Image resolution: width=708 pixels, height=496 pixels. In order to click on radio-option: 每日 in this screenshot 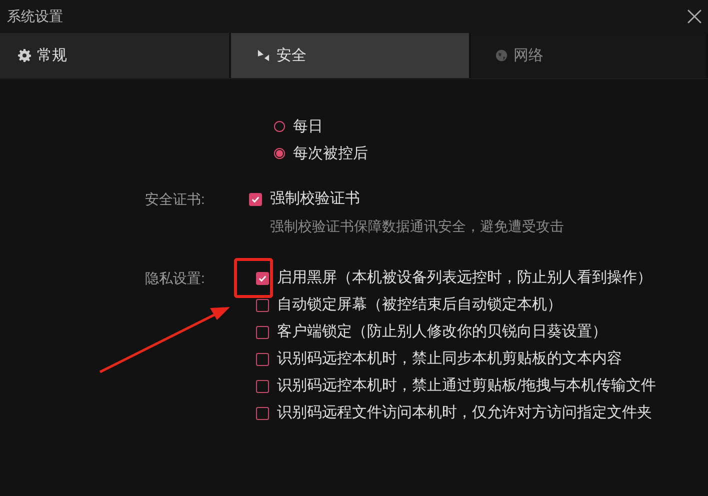, I will do `click(491, 126)`.